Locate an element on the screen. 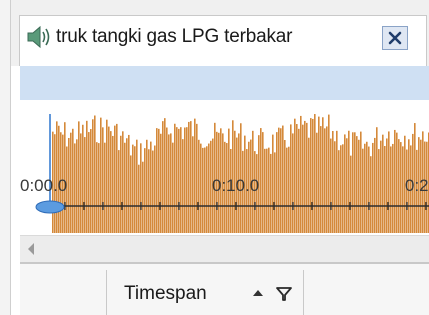 This screenshot has height=315, width=429. sort-ascending-icon is located at coordinates (258, 293).